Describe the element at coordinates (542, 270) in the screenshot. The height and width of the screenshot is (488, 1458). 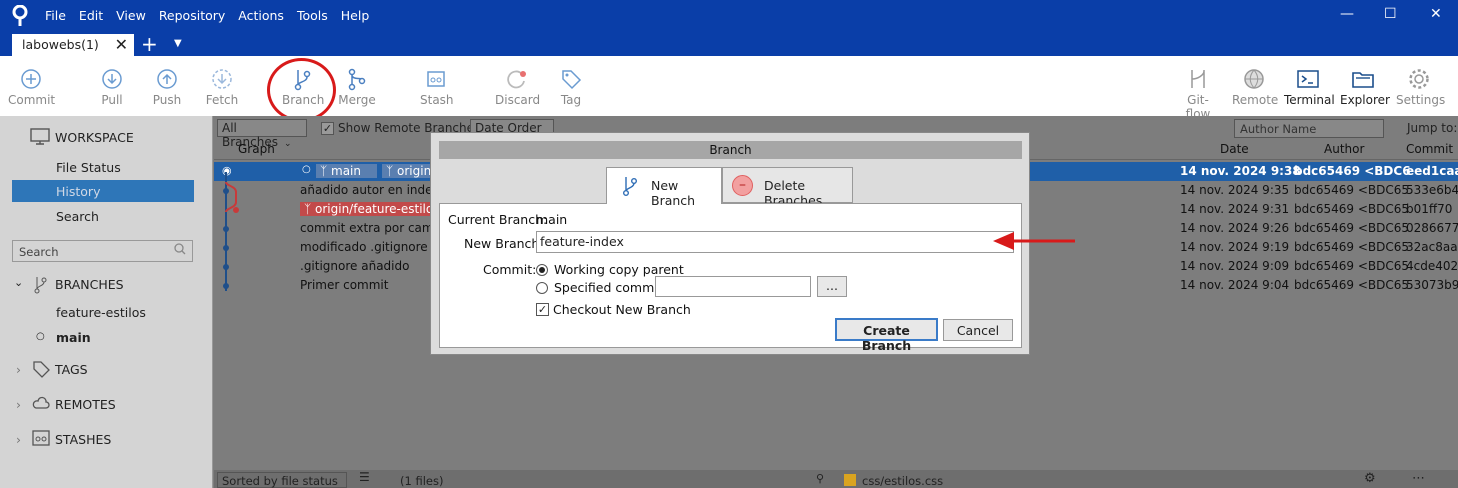
I see `working-copy-radio` at that location.